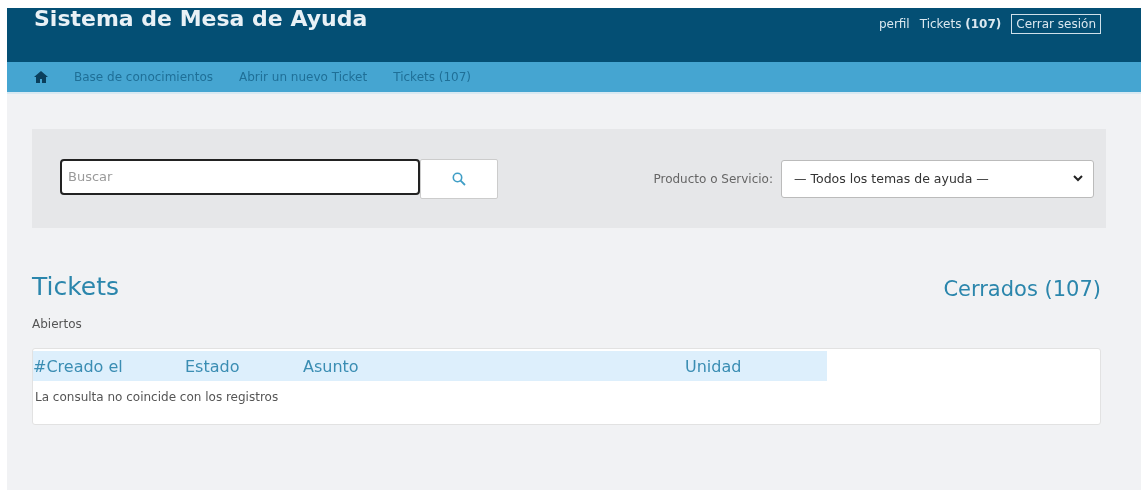 This screenshot has height=490, width=1141. Describe the element at coordinates (713, 178) in the screenshot. I see `filter-label: Producto o Servicio:` at that location.